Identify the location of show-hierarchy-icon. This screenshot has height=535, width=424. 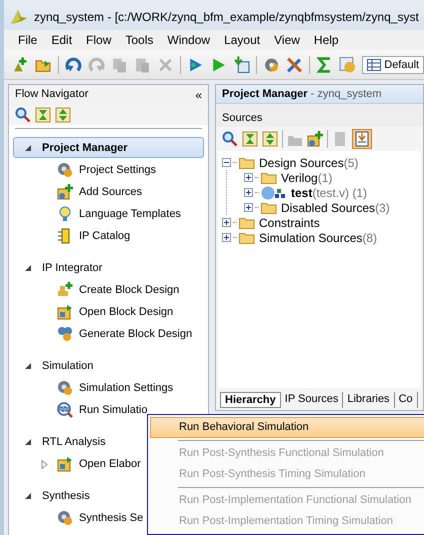
(362, 139).